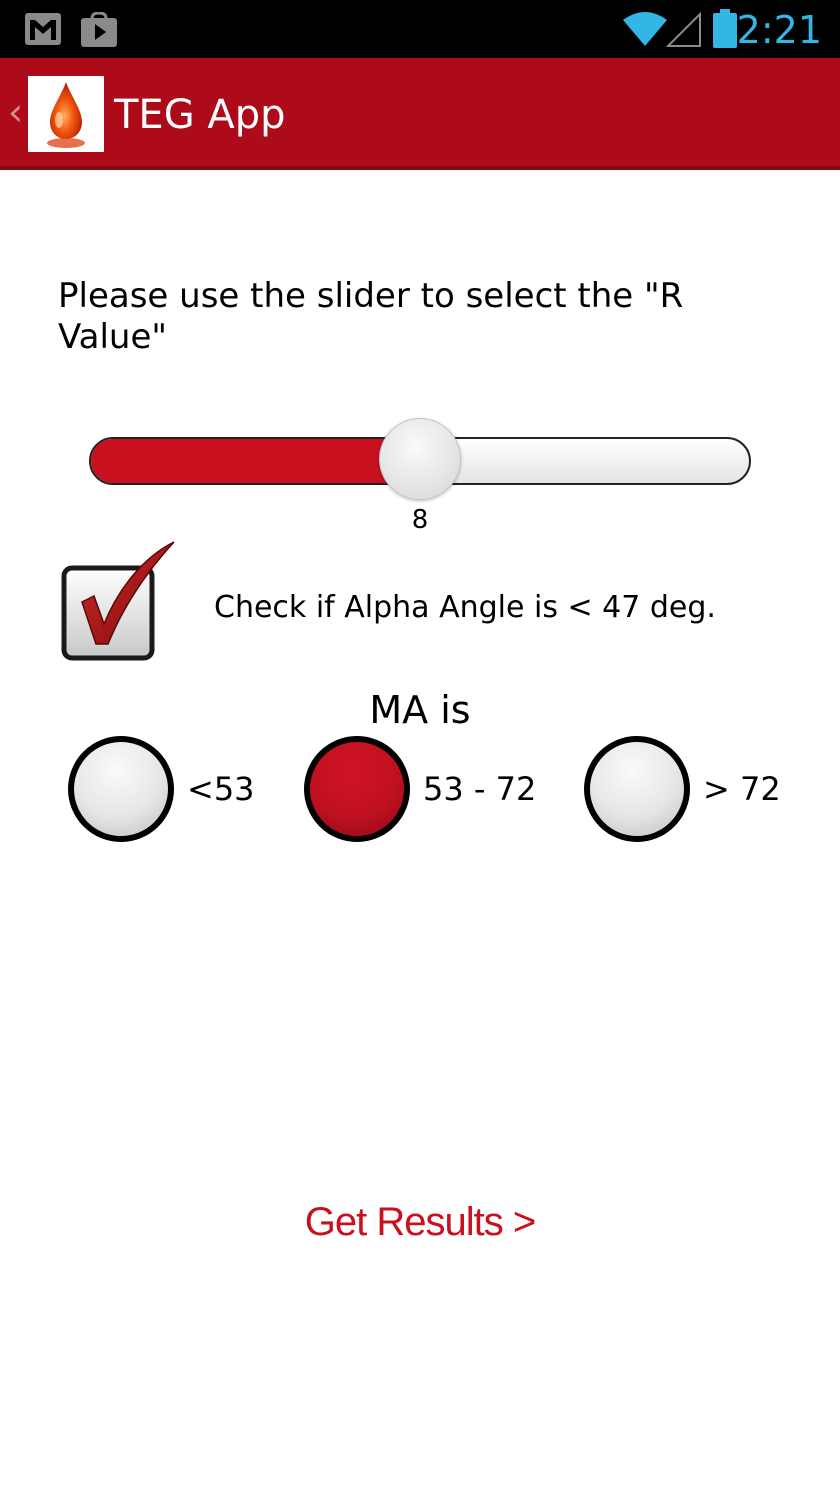 The image size is (840, 1493). Describe the element at coordinates (645, 31) in the screenshot. I see `wifi-icon` at that location.